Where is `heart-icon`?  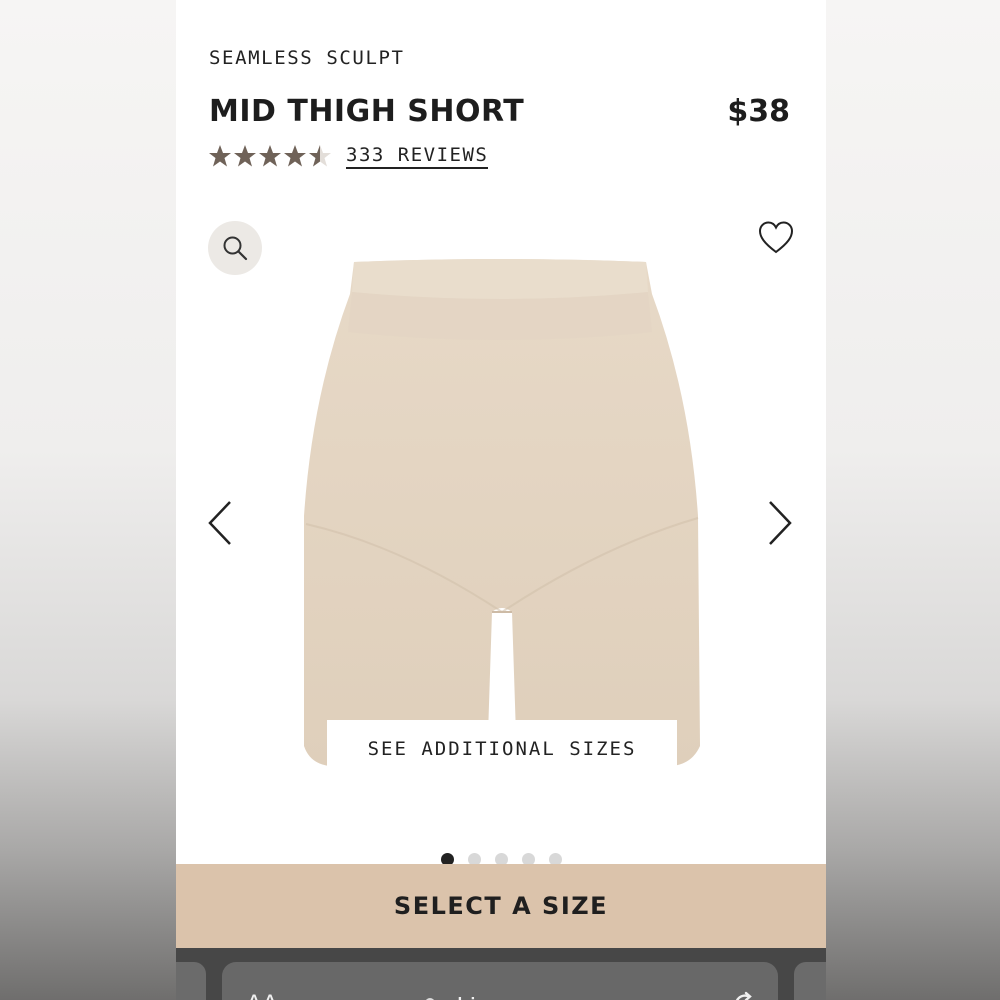
heart-icon is located at coordinates (776, 238).